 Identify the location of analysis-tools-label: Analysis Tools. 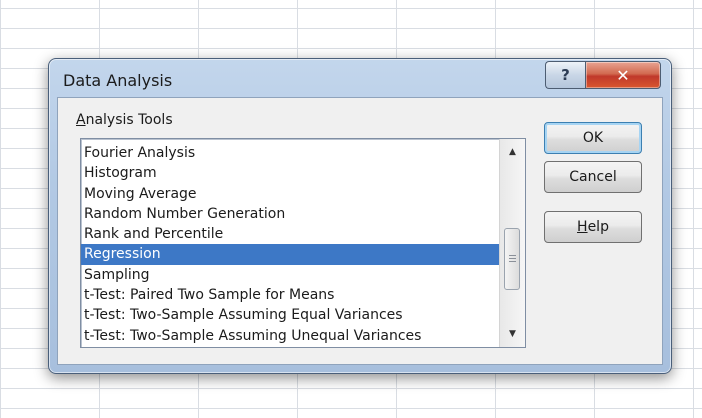
(124, 120).